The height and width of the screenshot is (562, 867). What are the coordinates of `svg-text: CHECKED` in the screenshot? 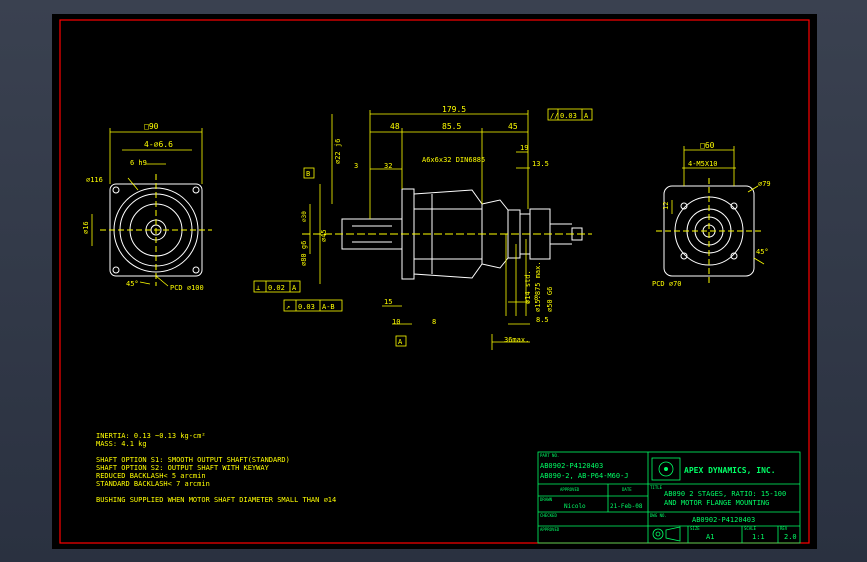 It's located at (548, 515).